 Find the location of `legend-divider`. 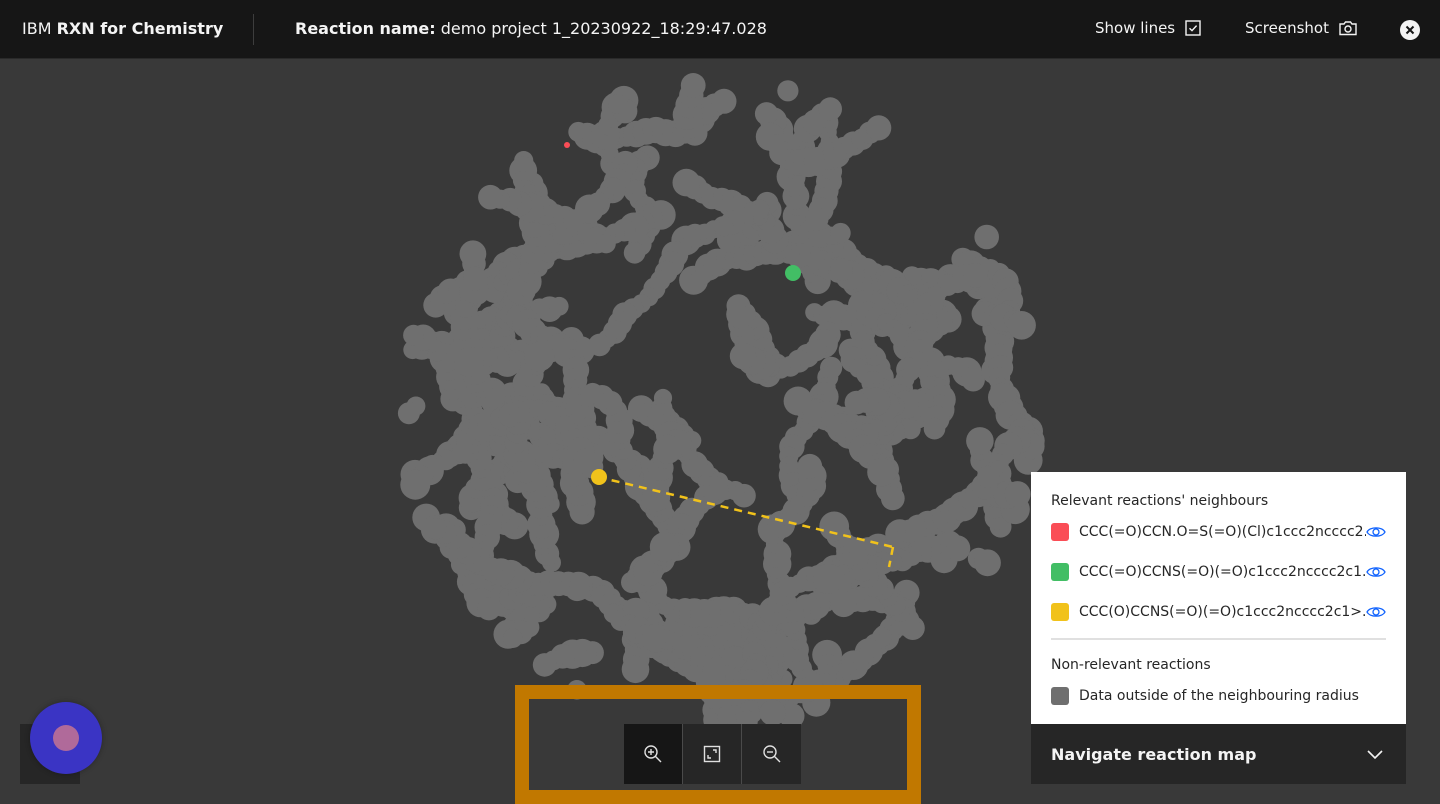

legend-divider is located at coordinates (1218, 639).